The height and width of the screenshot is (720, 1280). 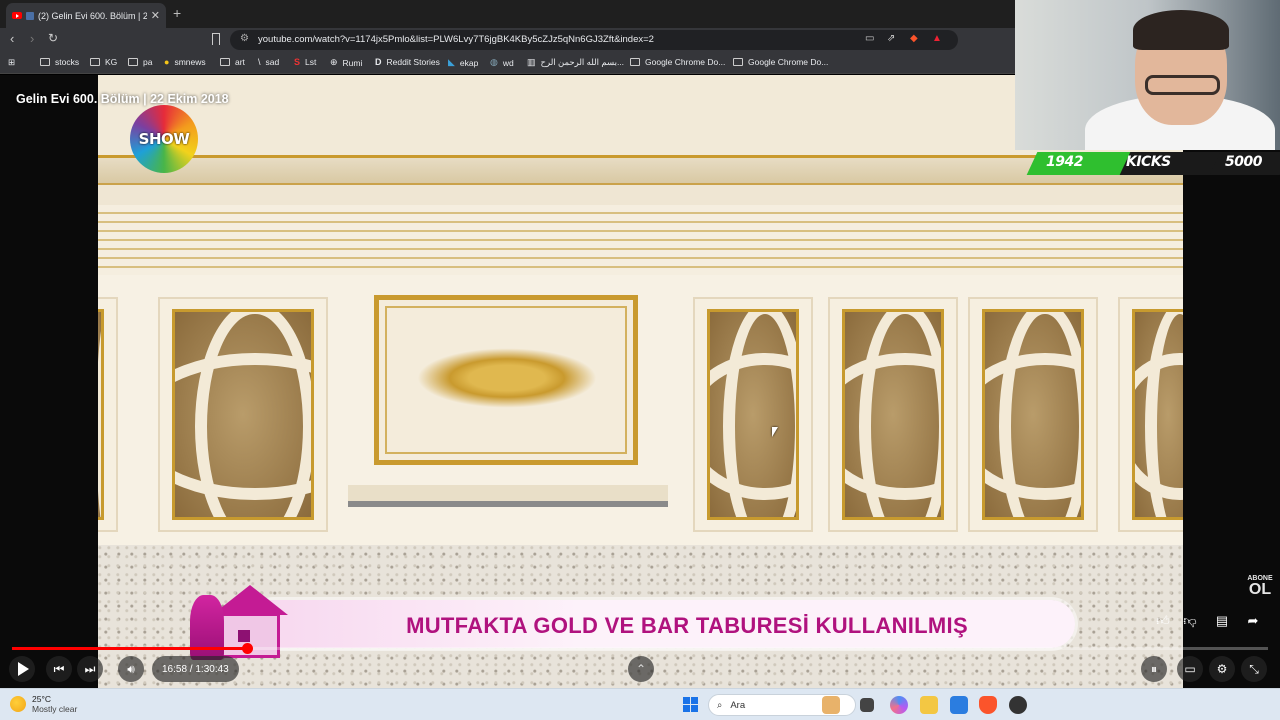 I want to click on tab-strip: (2) Gelin Evi 600. Bölüm | 22 E ✕ +, so click(x=507, y=14).